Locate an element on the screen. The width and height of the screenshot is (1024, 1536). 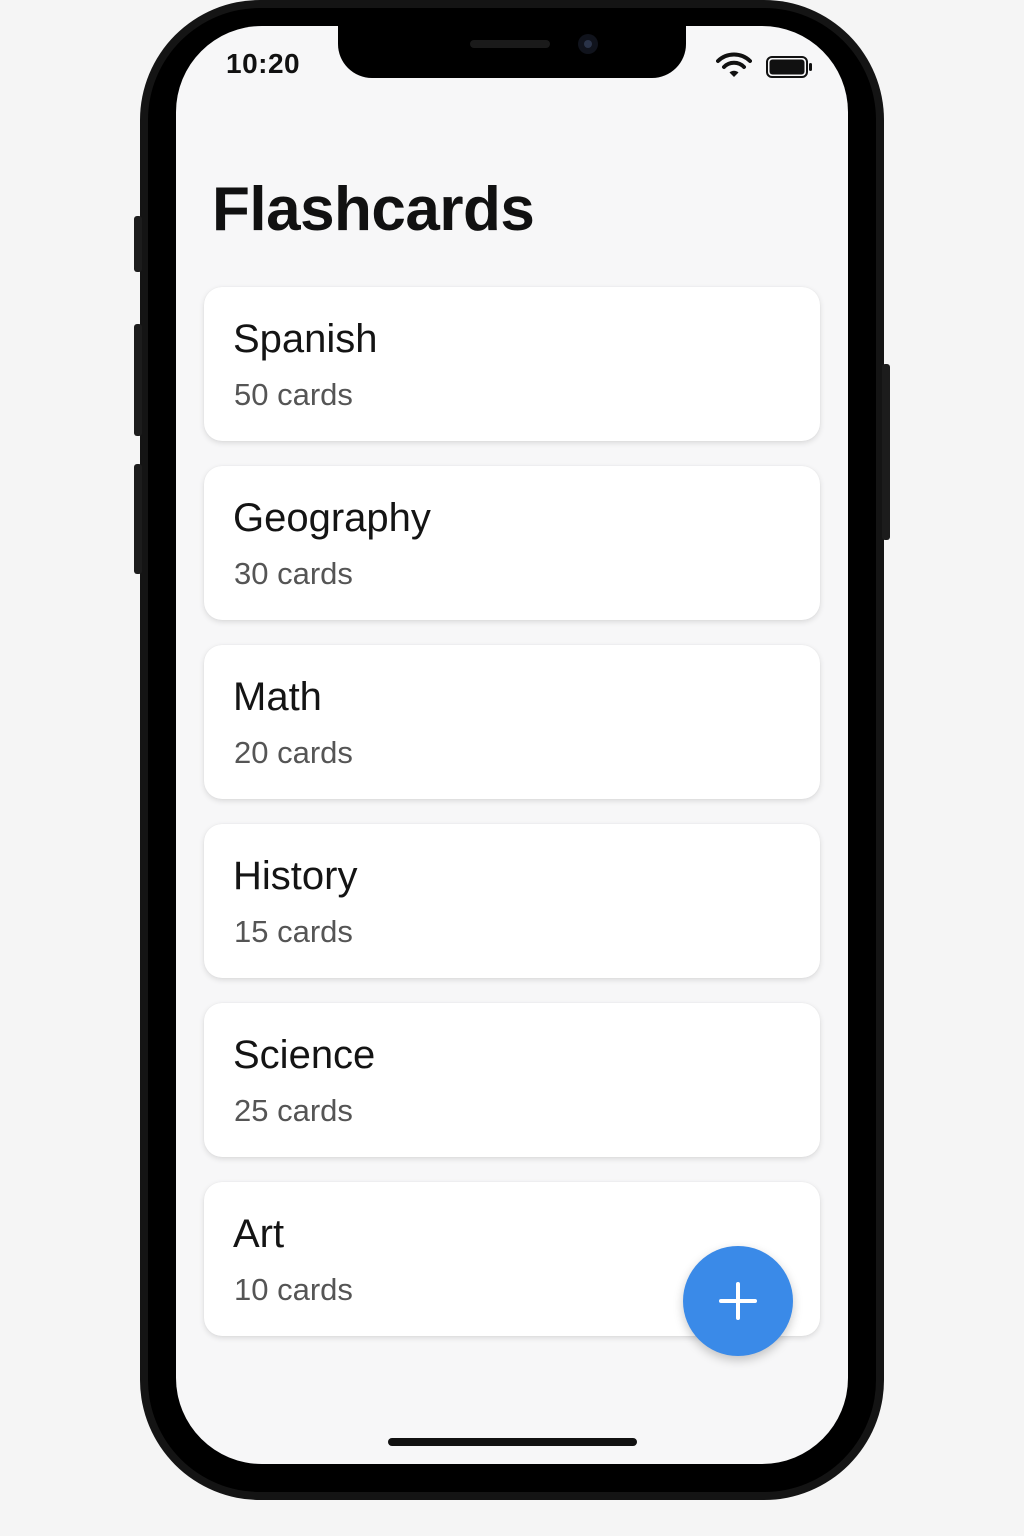
notch is located at coordinates (512, 52).